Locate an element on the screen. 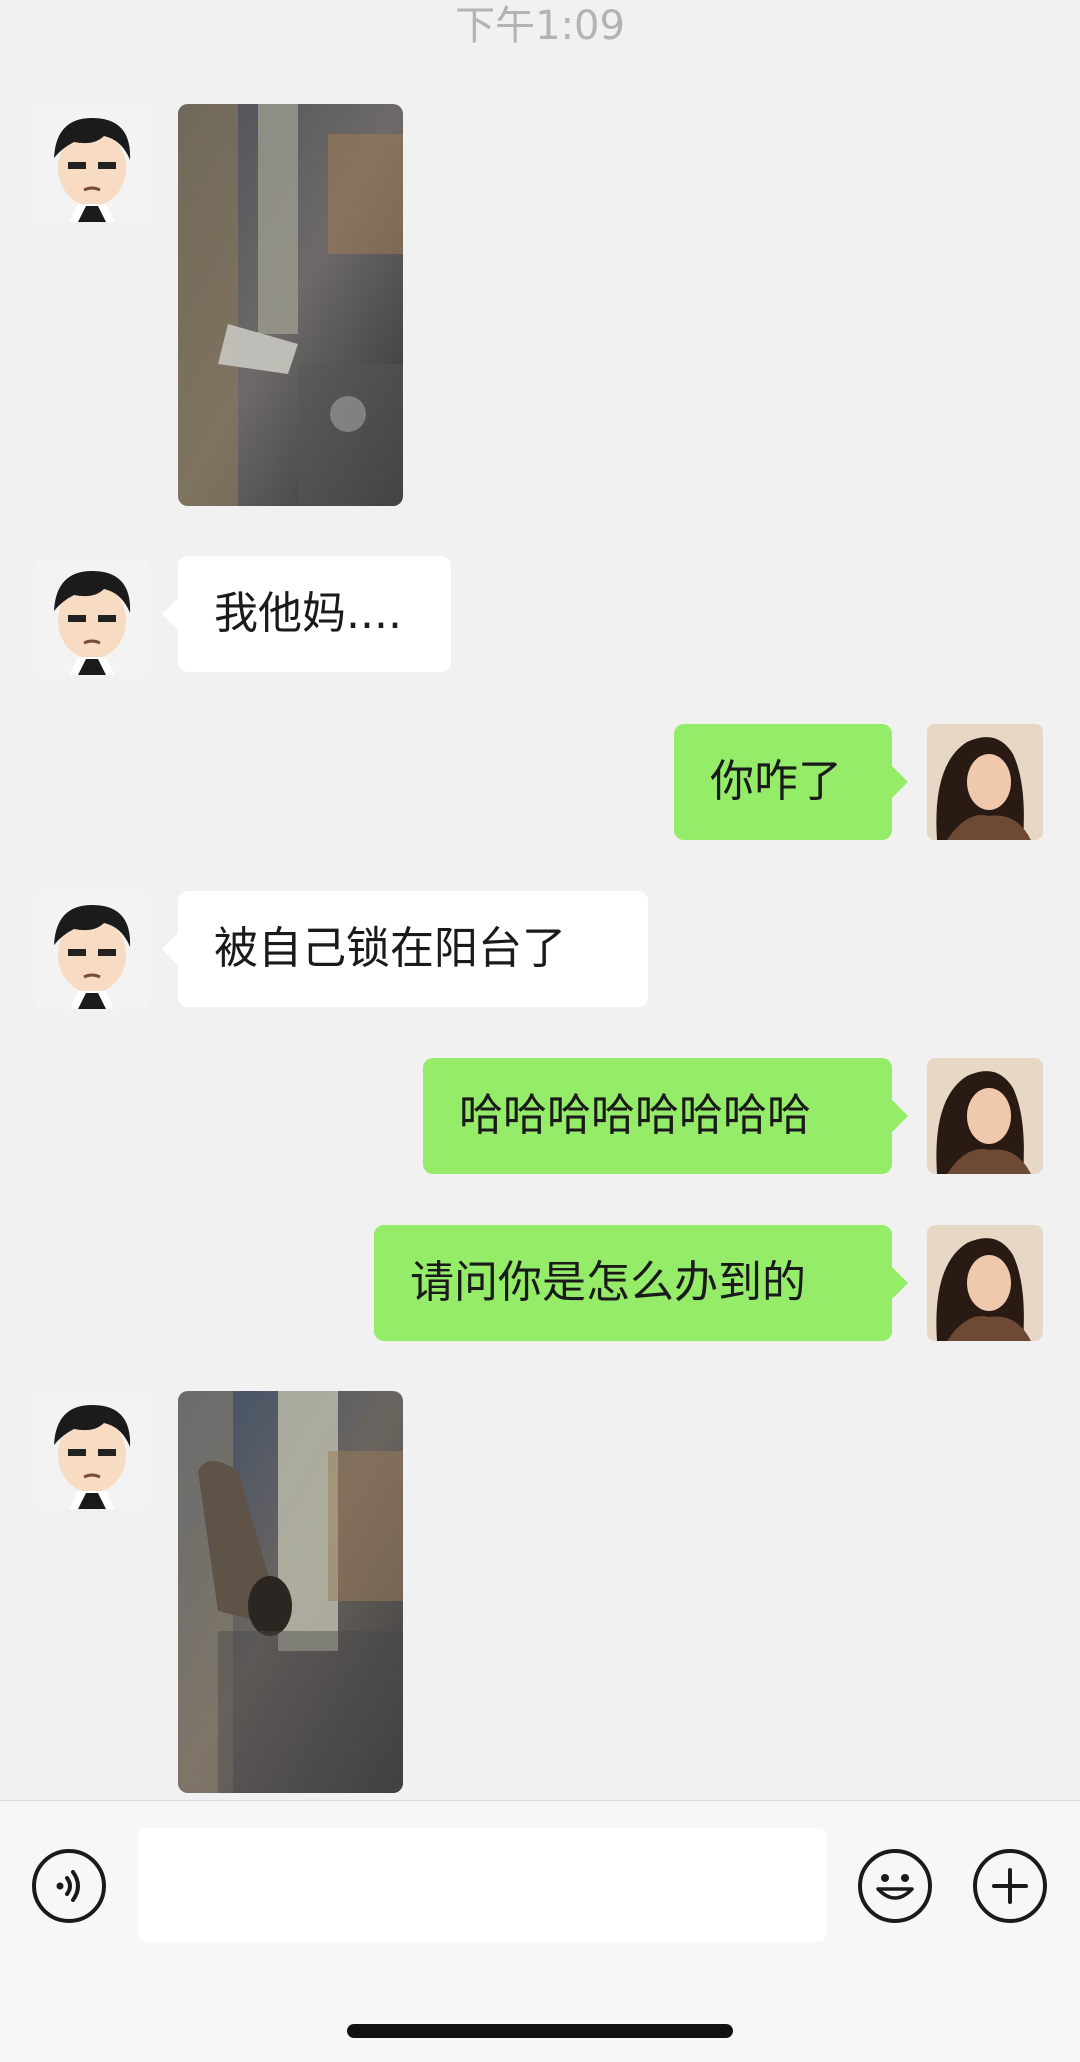 This screenshot has width=1080, height=2062. voice-button is located at coordinates (69, 1886).